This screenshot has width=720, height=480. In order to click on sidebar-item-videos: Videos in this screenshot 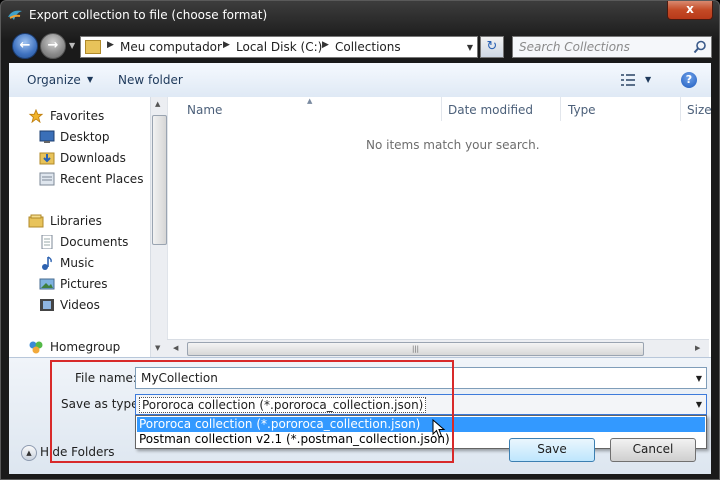, I will do `click(79, 306)`.